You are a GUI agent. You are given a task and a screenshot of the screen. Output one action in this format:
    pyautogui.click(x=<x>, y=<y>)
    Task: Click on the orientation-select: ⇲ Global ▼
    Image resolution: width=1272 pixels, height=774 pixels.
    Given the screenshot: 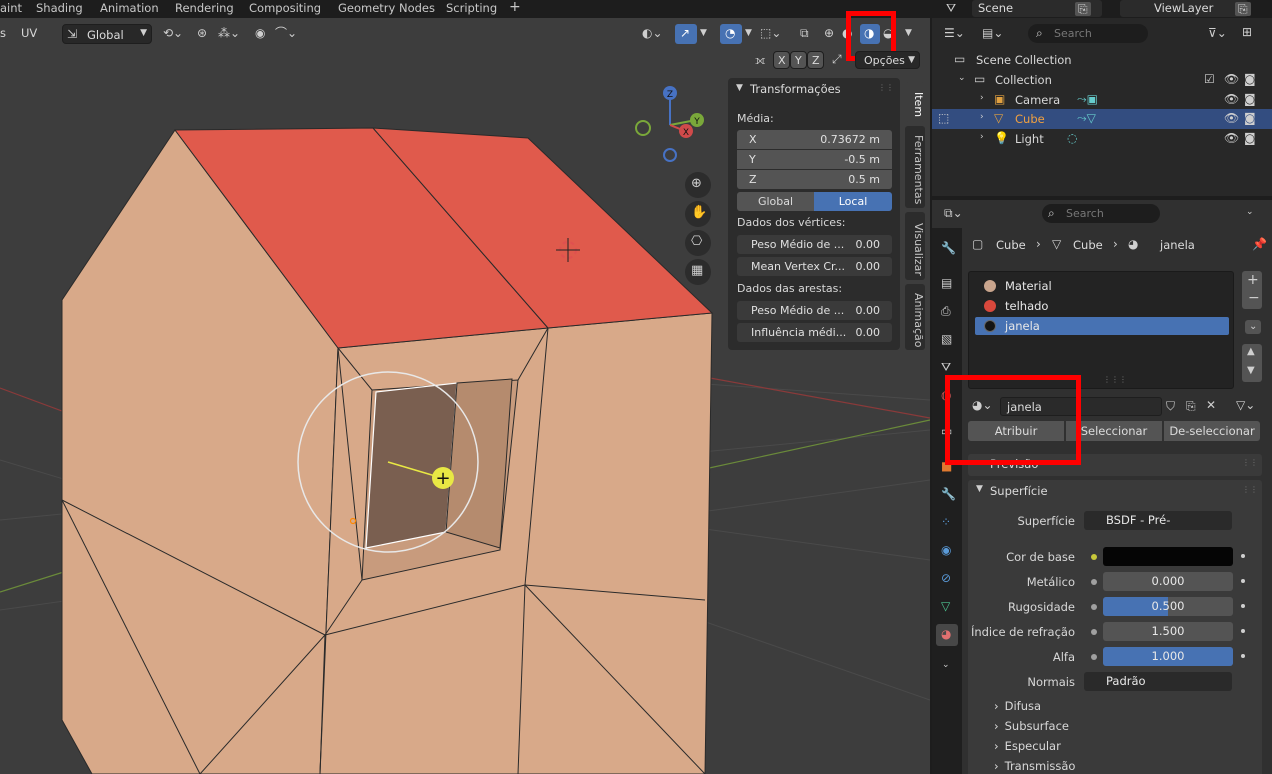 What is the action you would take?
    pyautogui.click(x=107, y=34)
    